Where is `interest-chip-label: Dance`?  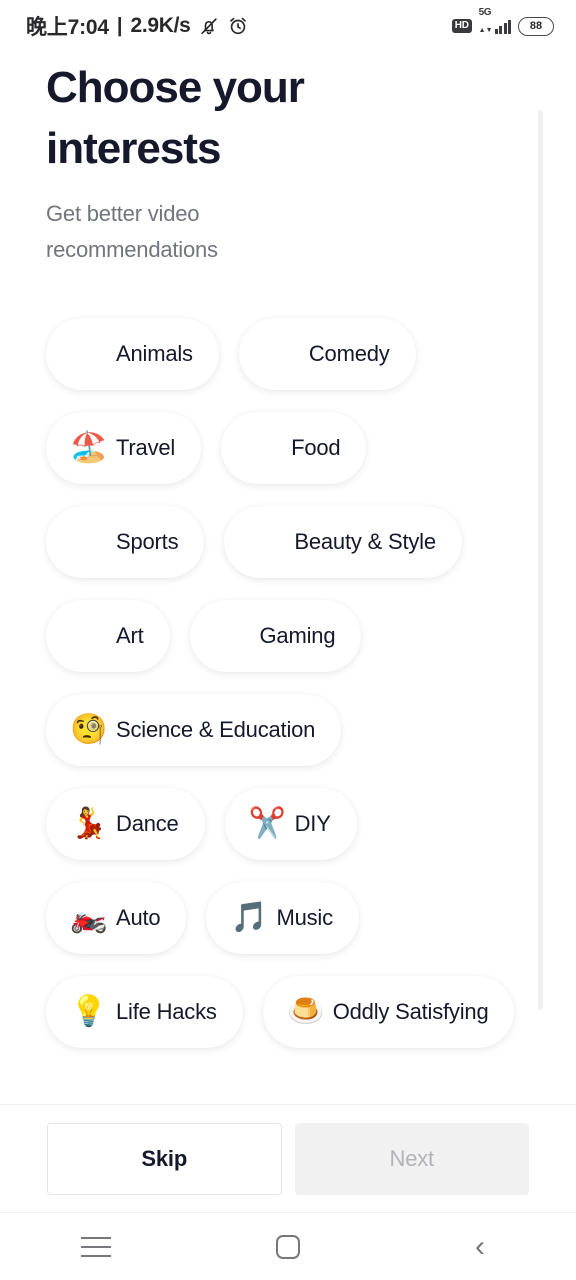
interest-chip-label: Dance is located at coordinates (147, 823).